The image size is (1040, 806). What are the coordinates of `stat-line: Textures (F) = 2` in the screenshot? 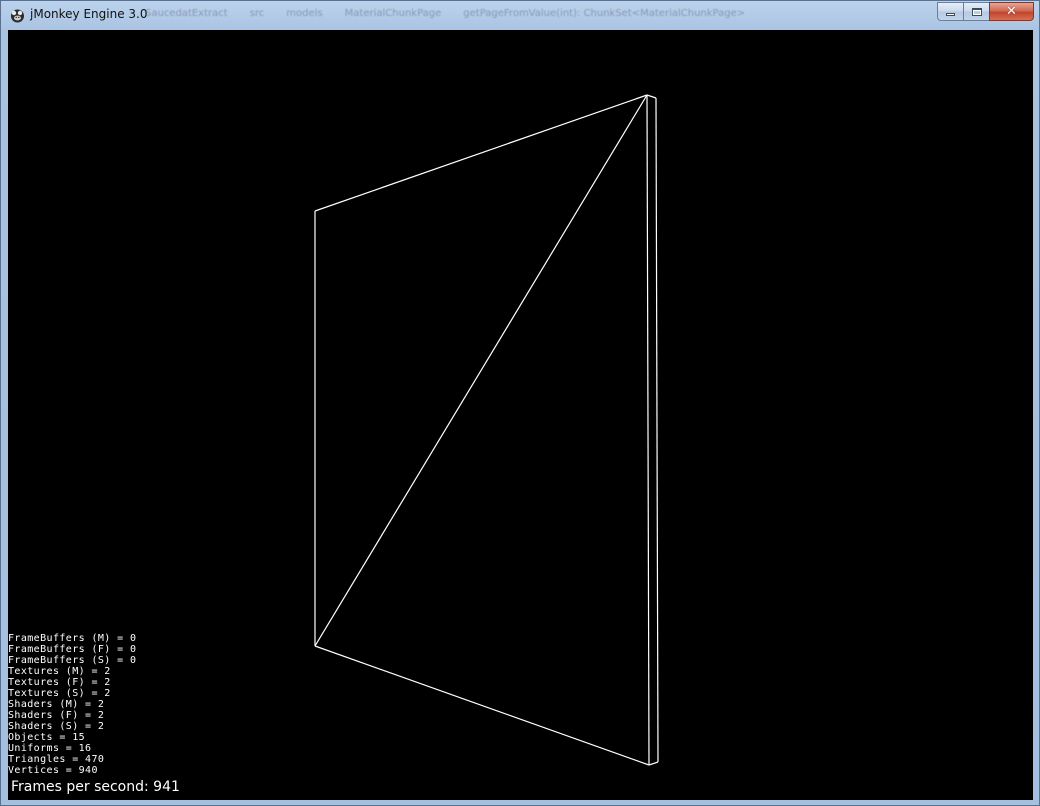 It's located at (59, 682).